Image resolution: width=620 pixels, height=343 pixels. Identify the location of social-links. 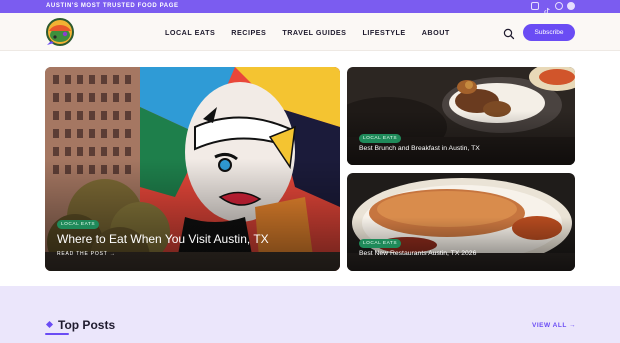
(553, 8).